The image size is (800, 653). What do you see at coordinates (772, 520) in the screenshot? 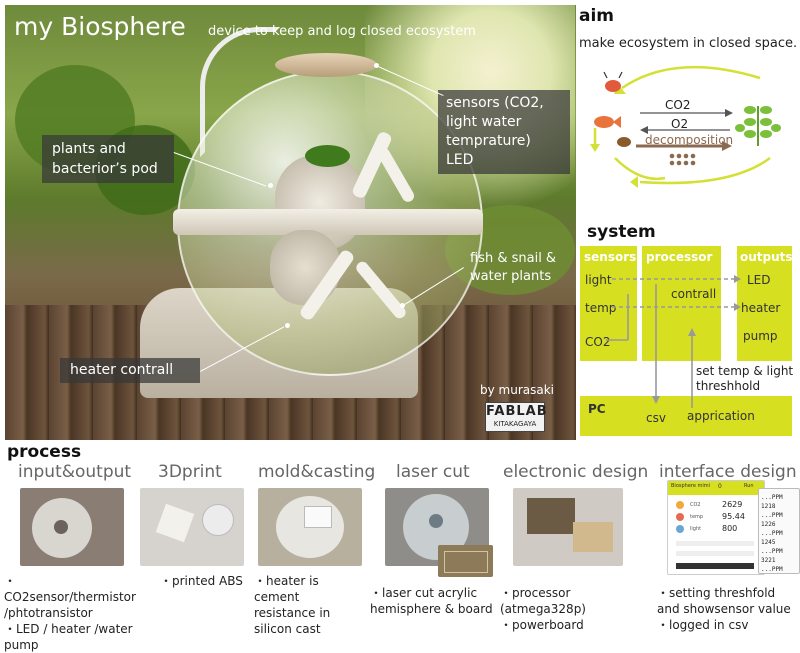
I see `csv-log-line: ...PPM 1226` at bounding box center [772, 520].